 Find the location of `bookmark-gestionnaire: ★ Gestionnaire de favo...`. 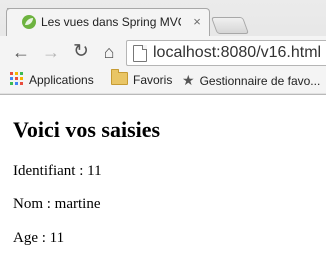

bookmark-gestionnaire: ★ Gestionnaire de favo... is located at coordinates (251, 80).